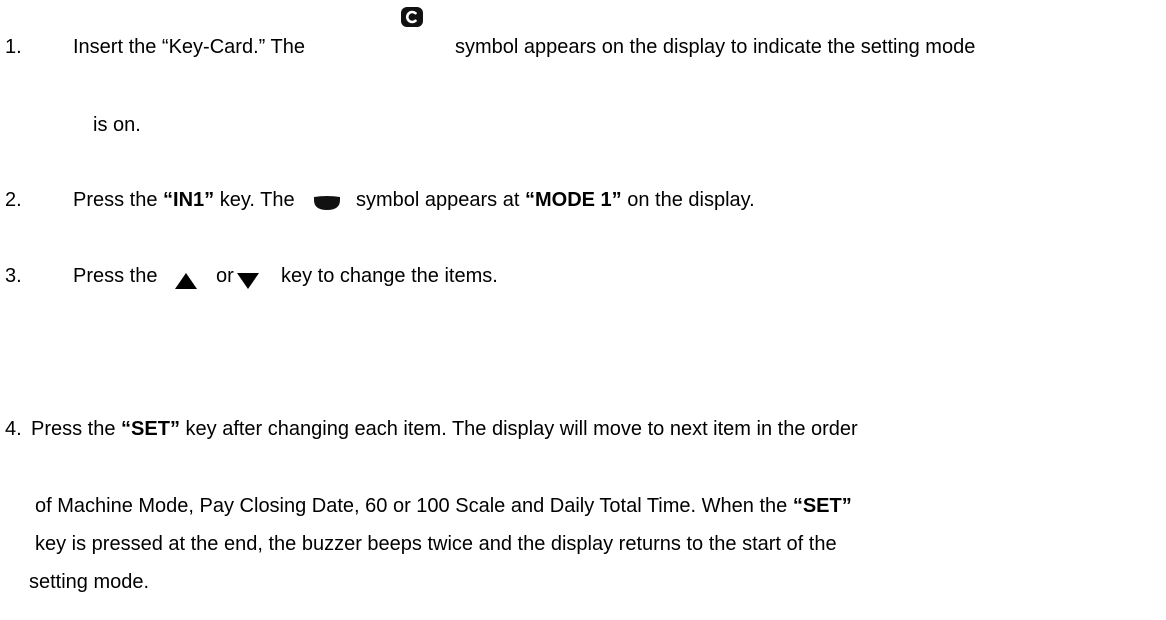  What do you see at coordinates (76, 429) in the screenshot?
I see `step-4-text-a: Press the` at bounding box center [76, 429].